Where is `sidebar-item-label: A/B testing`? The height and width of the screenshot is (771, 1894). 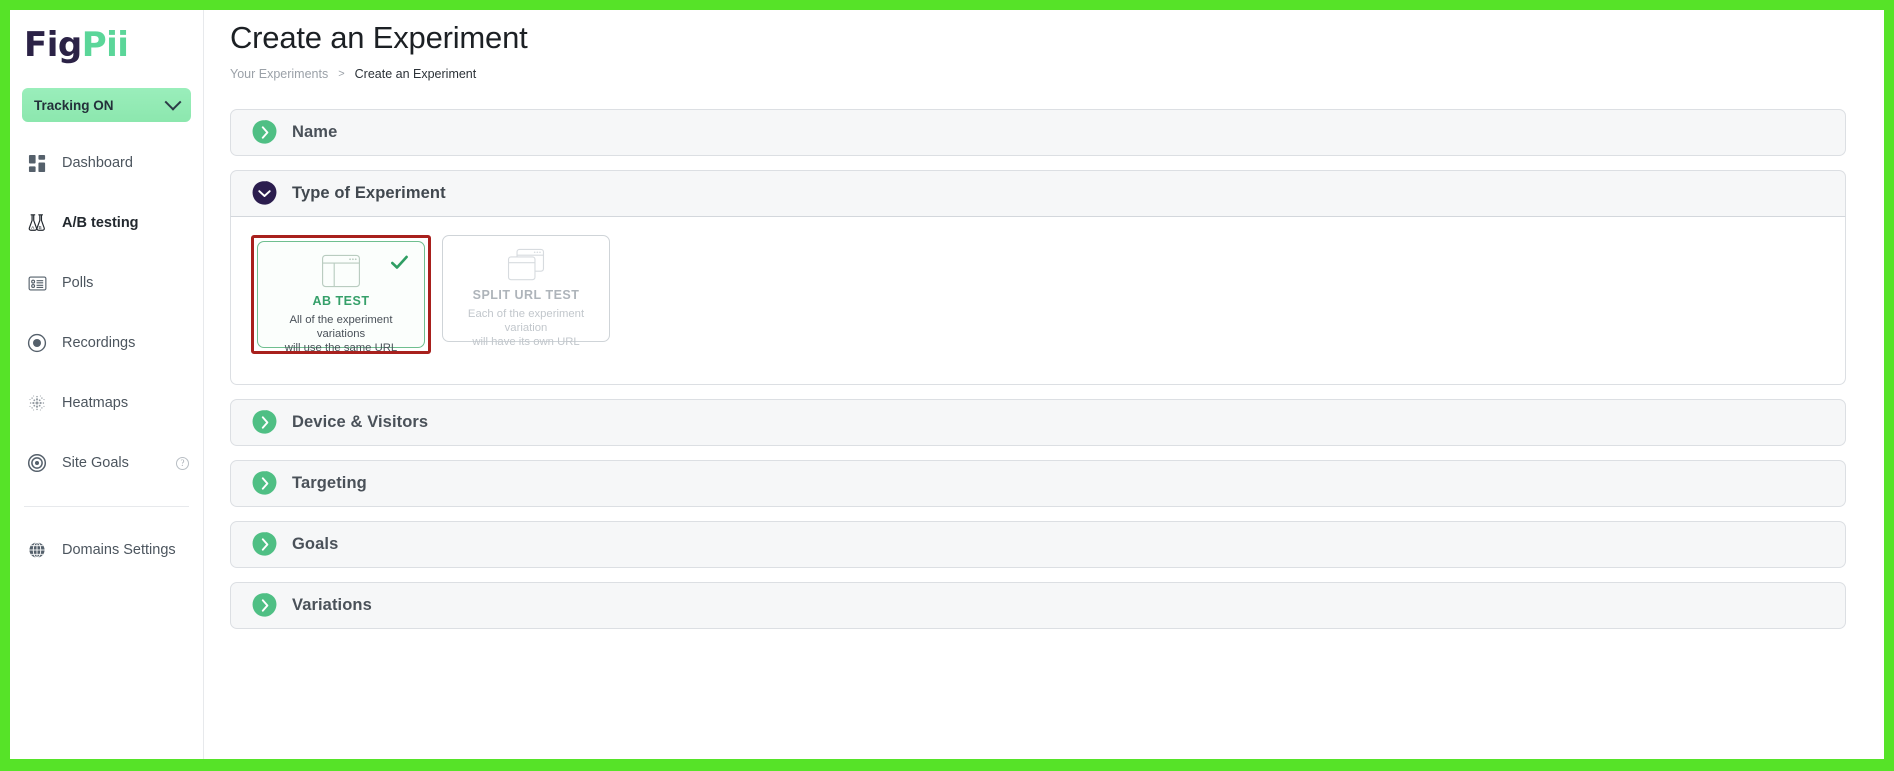
sidebar-item-label: A/B testing is located at coordinates (100, 223).